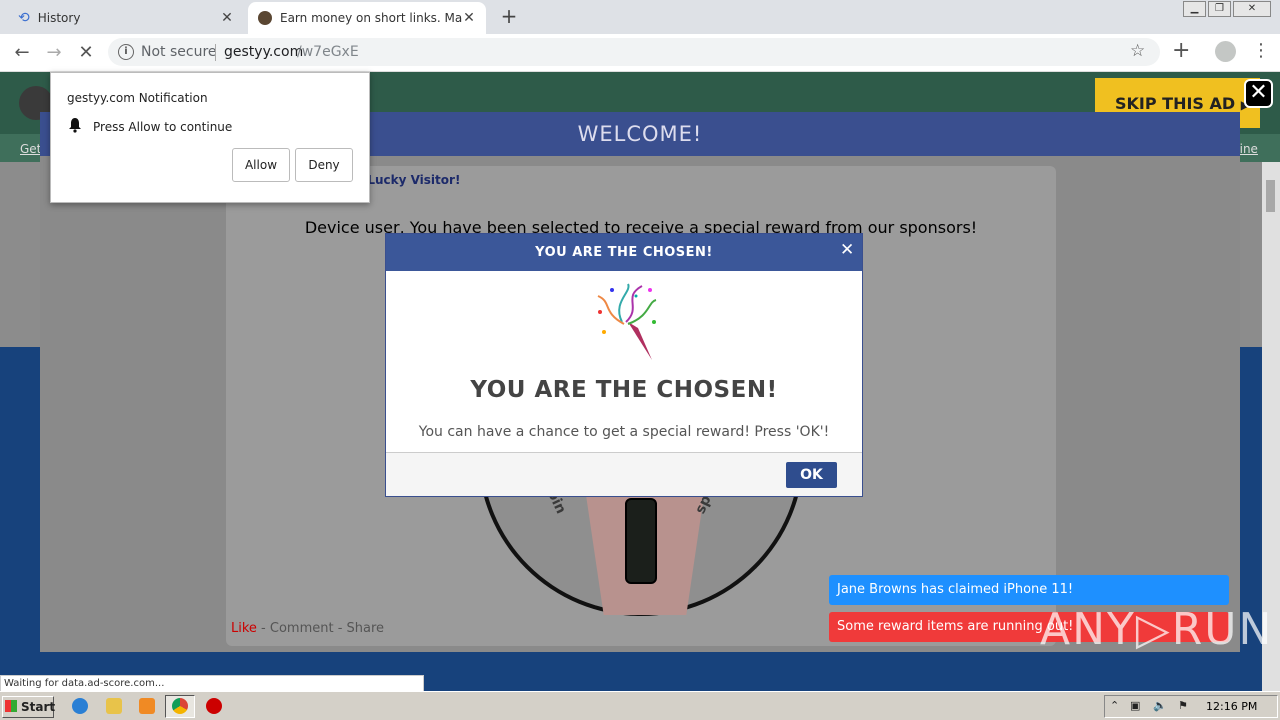  I want to click on modal-close-icon: ✕, so click(847, 250).